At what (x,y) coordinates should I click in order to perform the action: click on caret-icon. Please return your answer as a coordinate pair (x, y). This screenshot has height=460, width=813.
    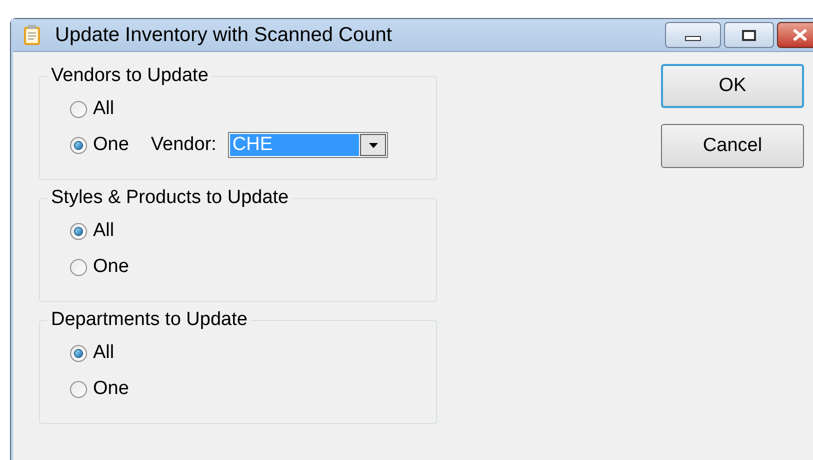
    Looking at the image, I should click on (373, 145).